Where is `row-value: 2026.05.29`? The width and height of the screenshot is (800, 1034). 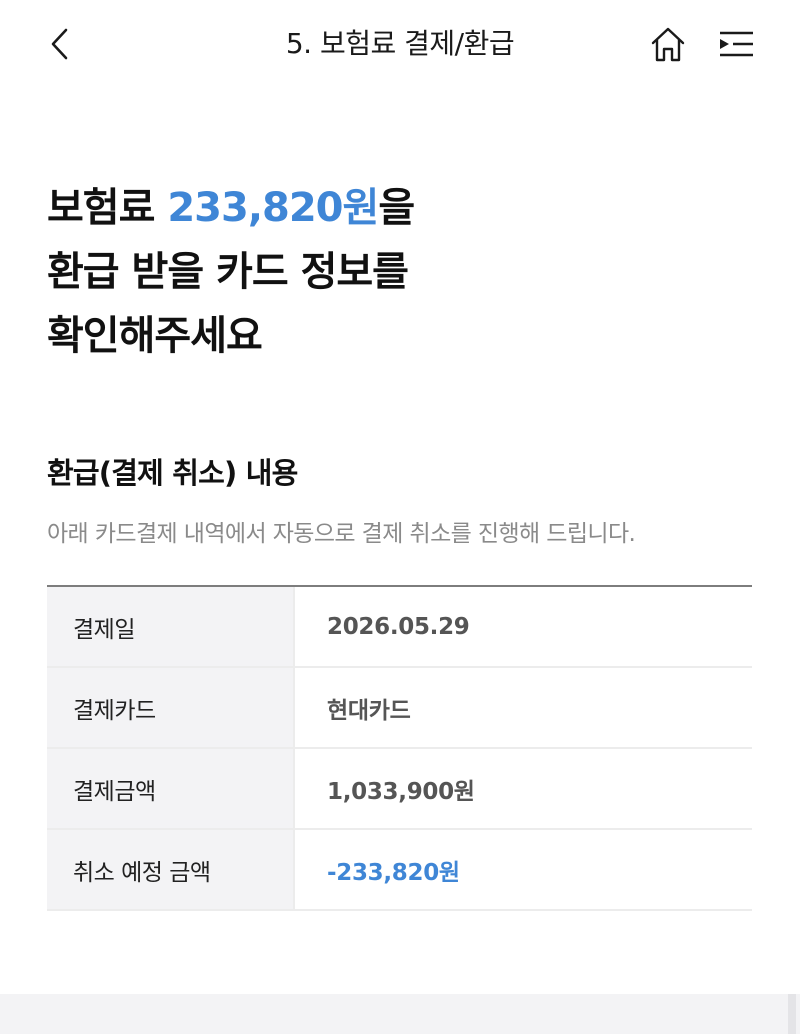
row-value: 2026.05.29 is located at coordinates (398, 626).